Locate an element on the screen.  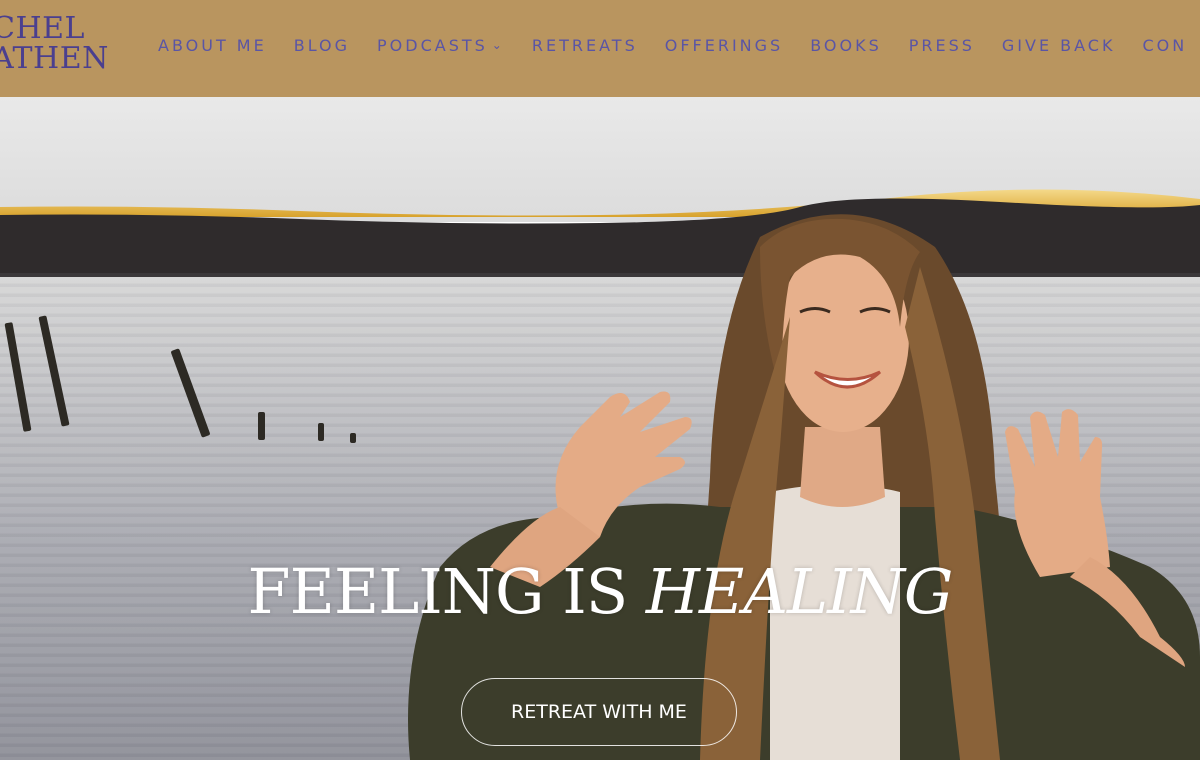
nav-item-podcasts: PODCASTS ⌄ is located at coordinates (441, 45).